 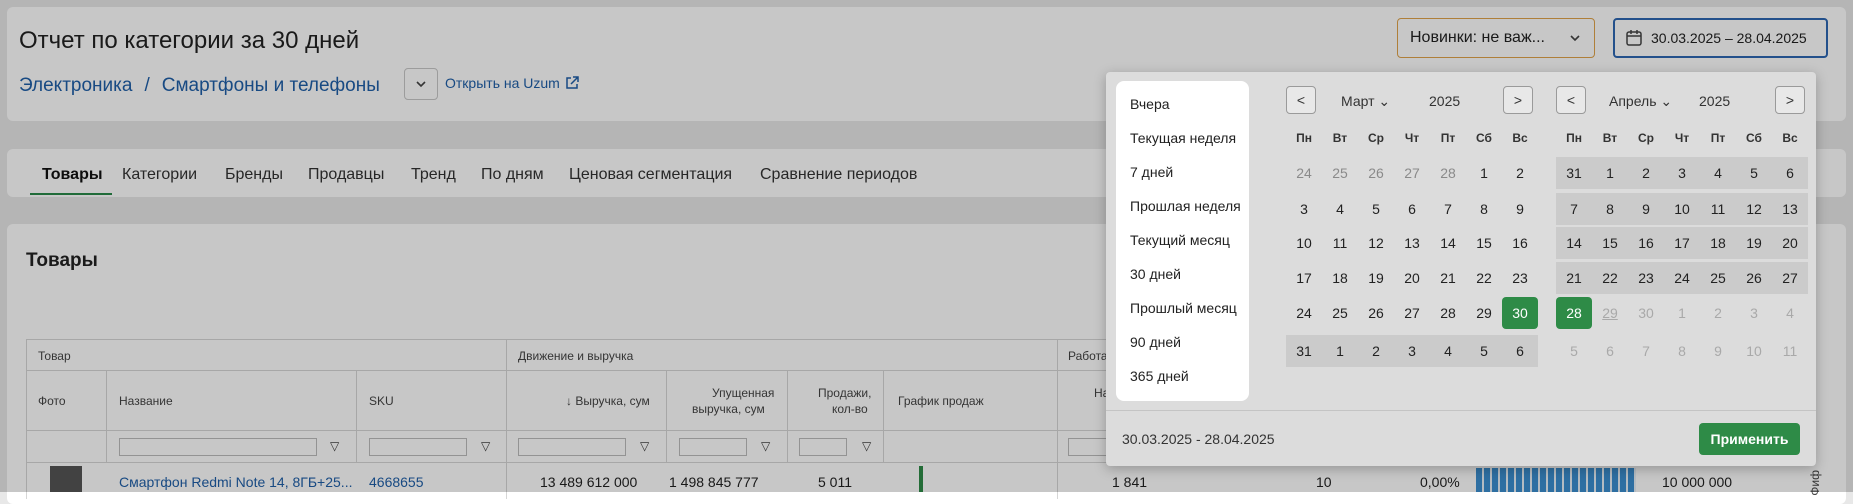 What do you see at coordinates (1484, 243) in the screenshot?
I see `calendar-day: 15` at bounding box center [1484, 243].